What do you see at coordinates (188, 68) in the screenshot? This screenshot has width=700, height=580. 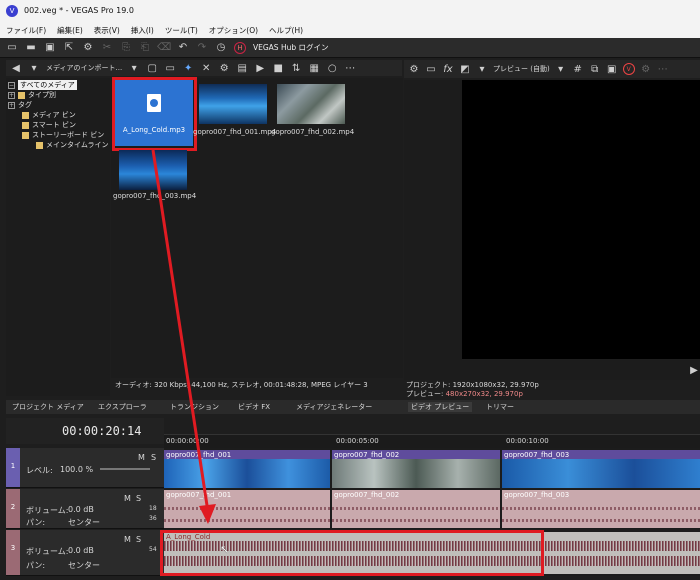 I see `effects-icon: ✦` at bounding box center [188, 68].